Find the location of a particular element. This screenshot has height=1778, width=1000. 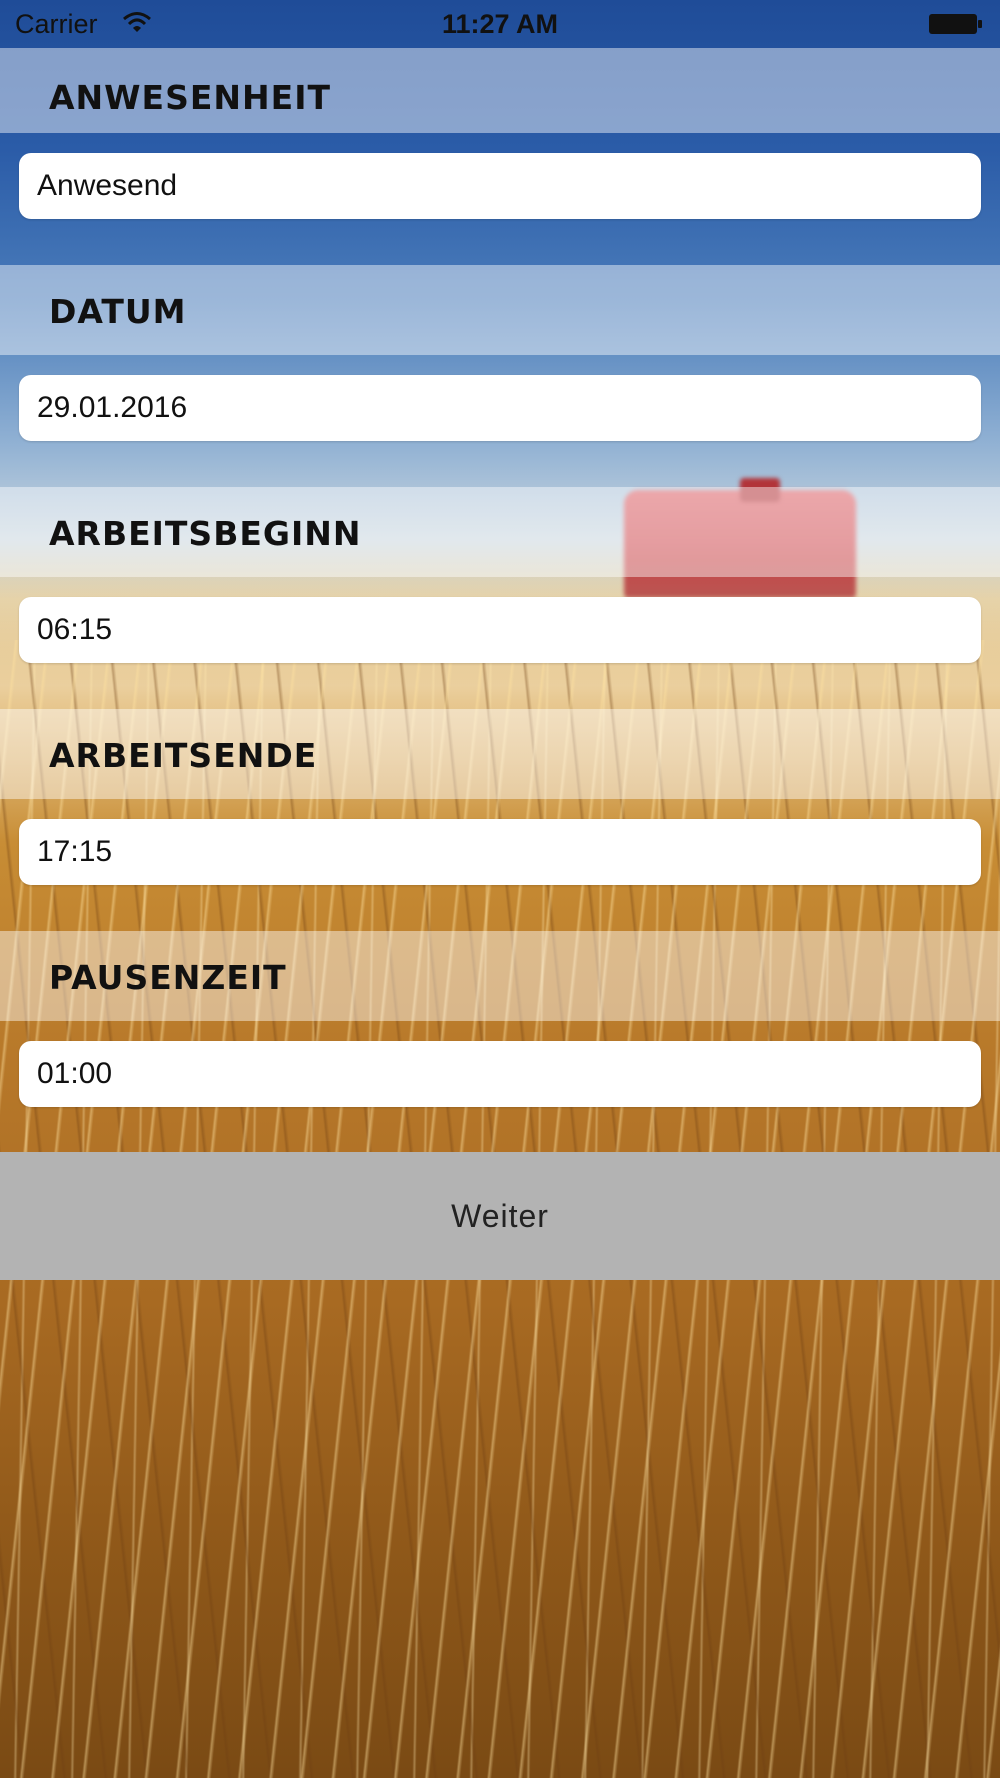

arbeitsende-field: 17:15 is located at coordinates (500, 852).